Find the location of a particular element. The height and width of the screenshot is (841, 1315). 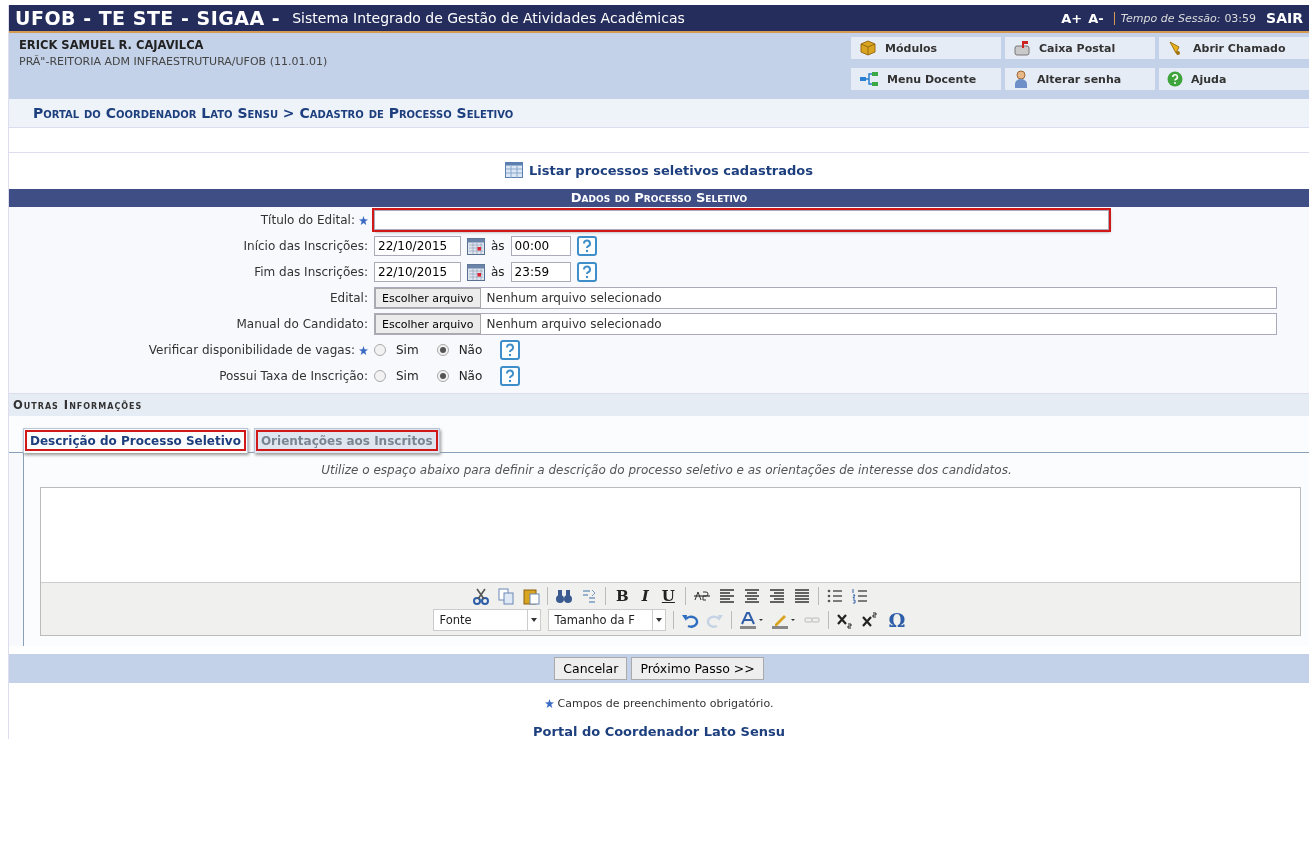

binoculars-icon is located at coordinates (564, 596).